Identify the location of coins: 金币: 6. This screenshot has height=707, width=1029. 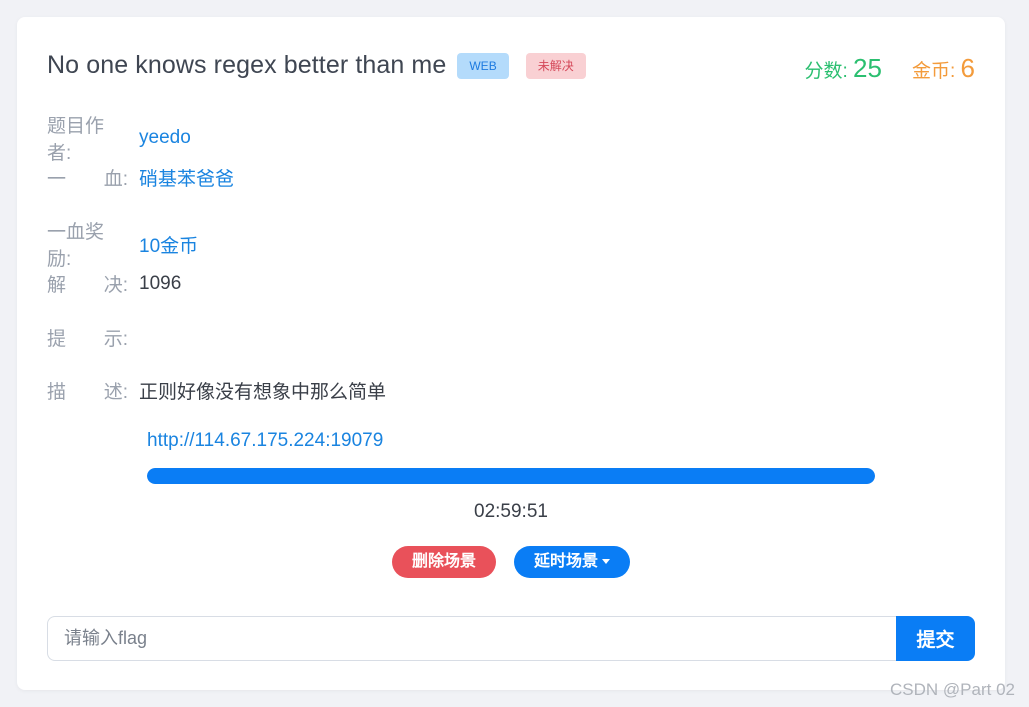
(943, 68).